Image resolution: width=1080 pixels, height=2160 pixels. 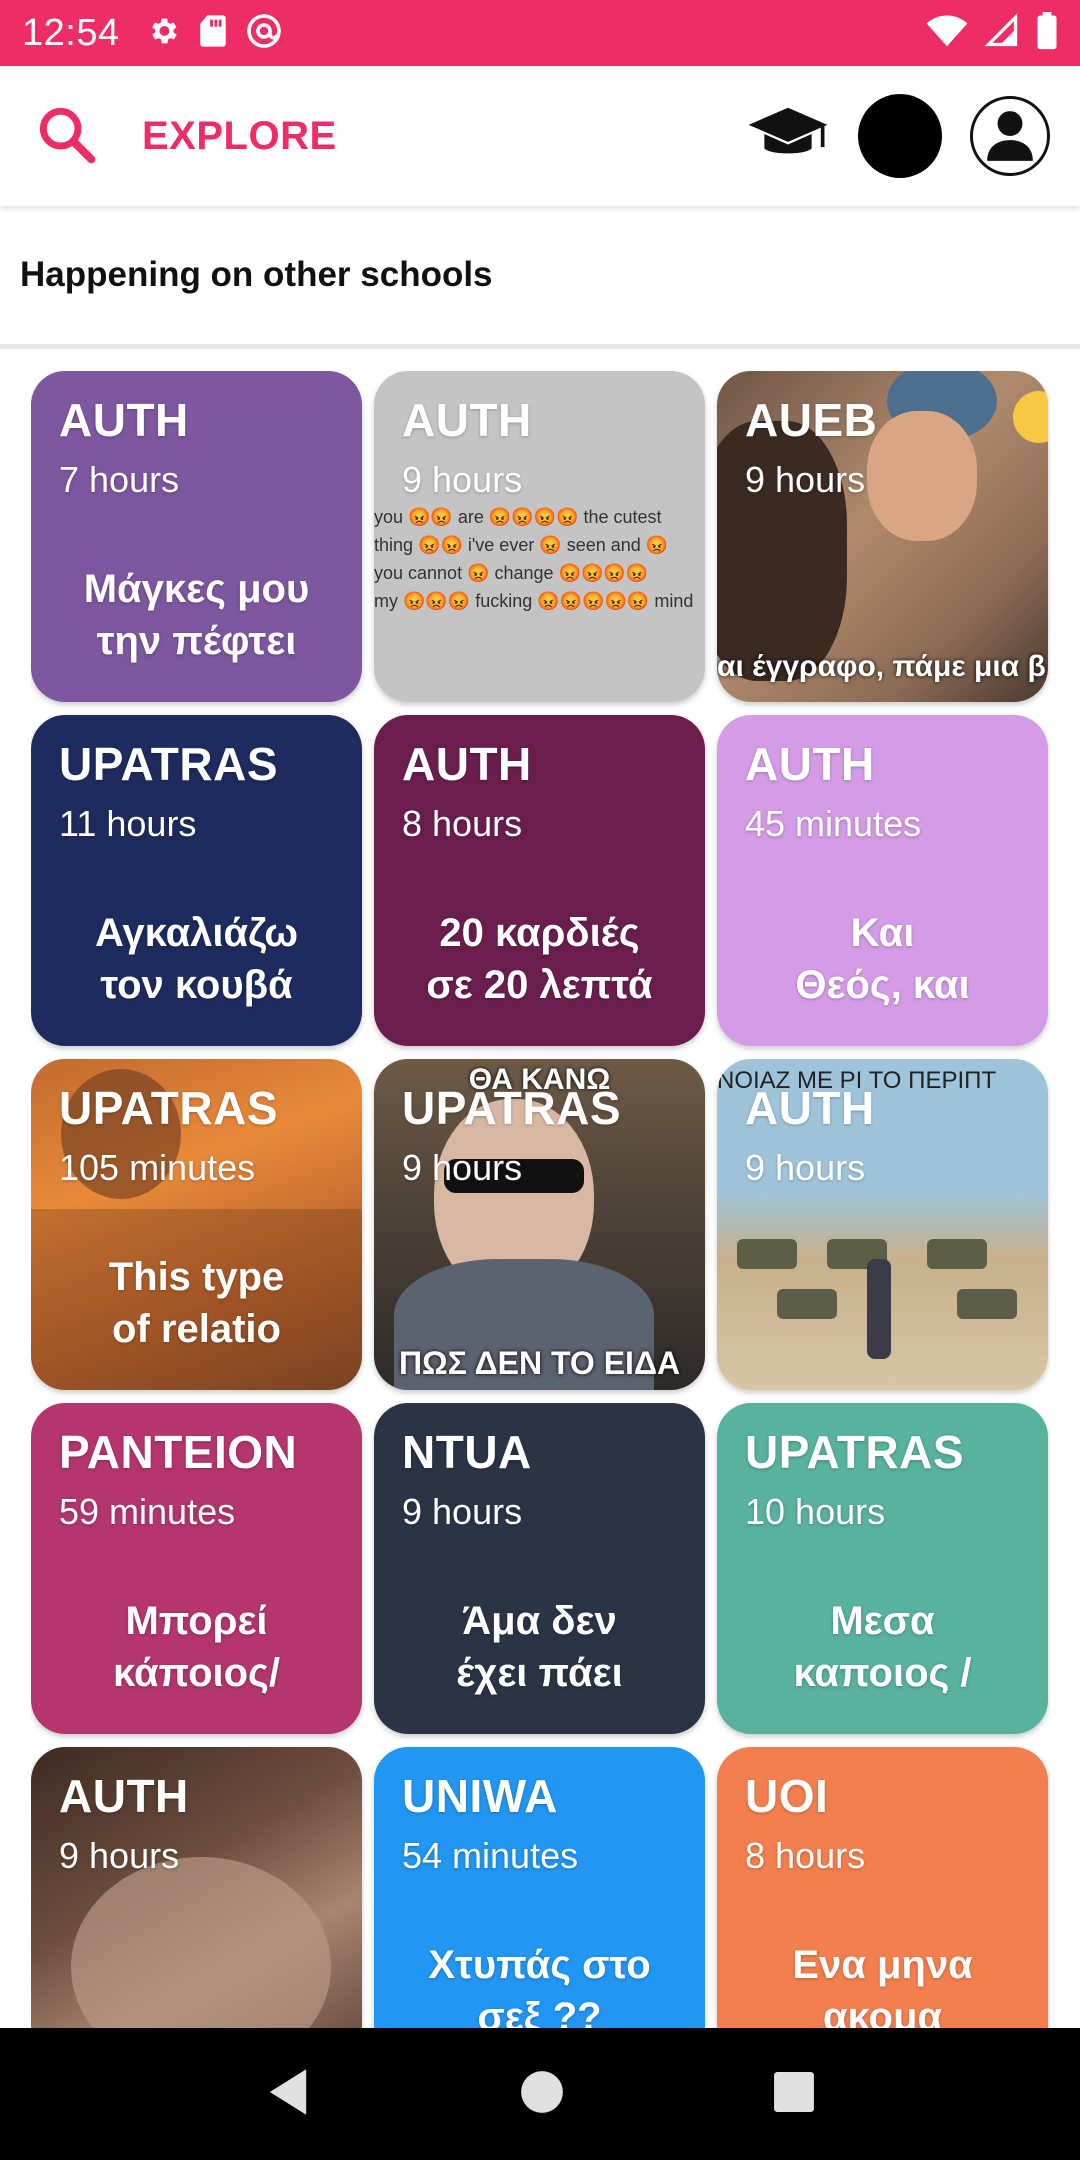 I want to click on status-time: 12:54, so click(x=71, y=32).